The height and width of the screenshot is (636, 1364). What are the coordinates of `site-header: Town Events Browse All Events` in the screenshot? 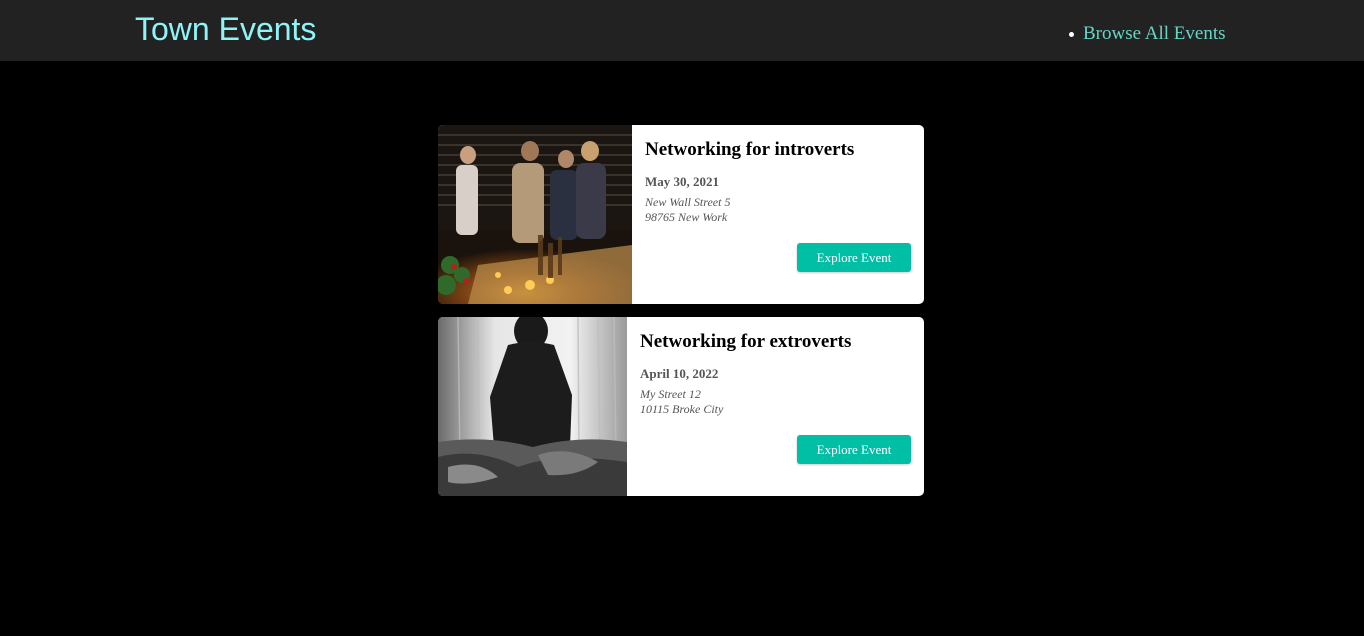 It's located at (682, 30).